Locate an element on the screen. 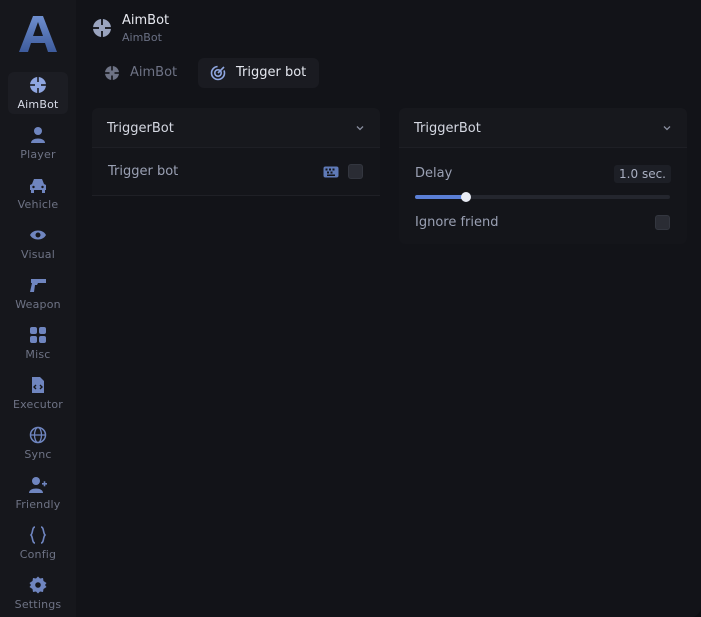 The width and height of the screenshot is (701, 617). eye-icon is located at coordinates (38, 235).